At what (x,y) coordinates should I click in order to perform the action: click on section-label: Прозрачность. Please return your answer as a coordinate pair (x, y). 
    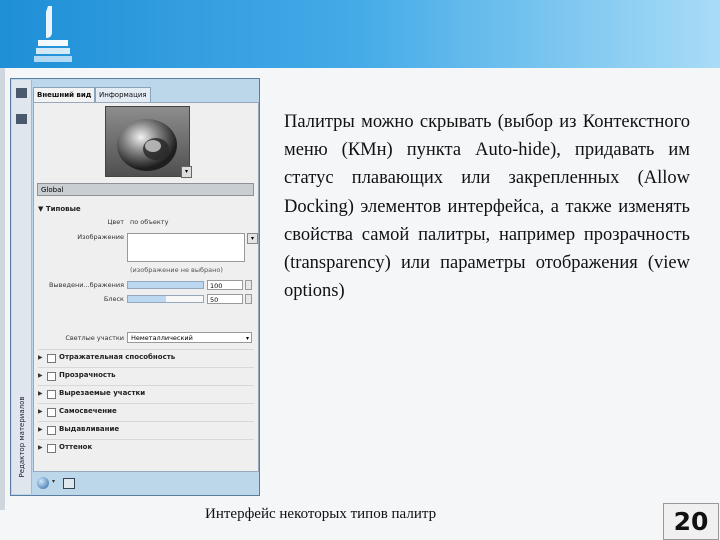
    Looking at the image, I should click on (87, 375).